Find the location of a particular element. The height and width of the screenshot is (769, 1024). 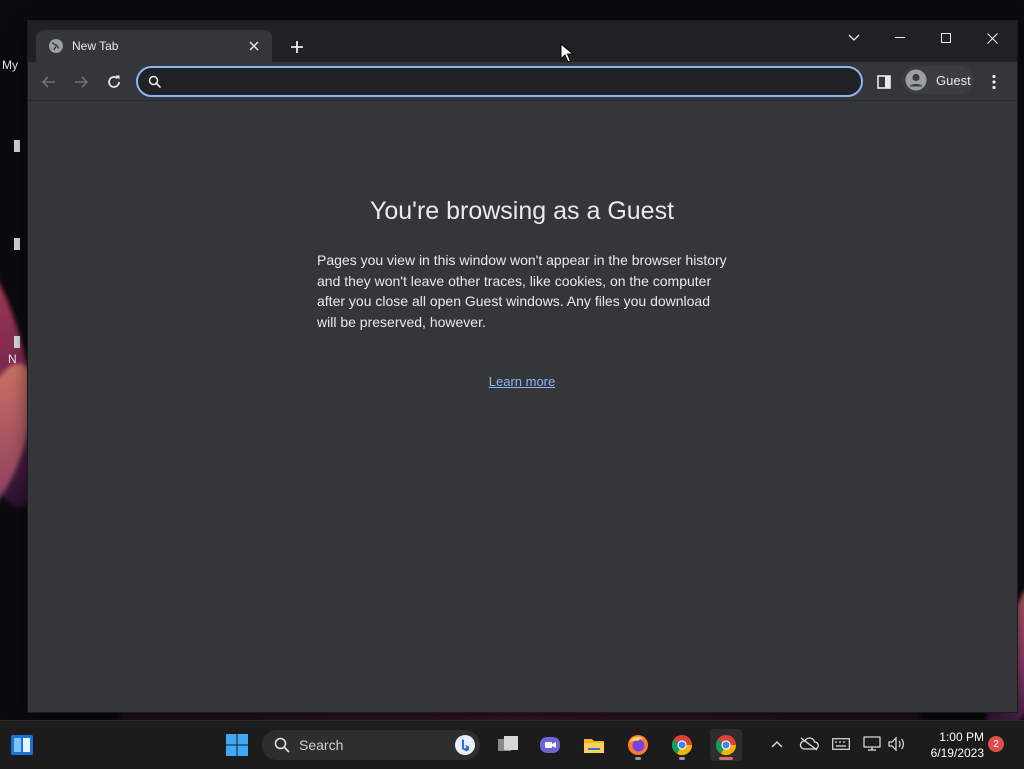

arrow-left-icon is located at coordinates (48, 82).